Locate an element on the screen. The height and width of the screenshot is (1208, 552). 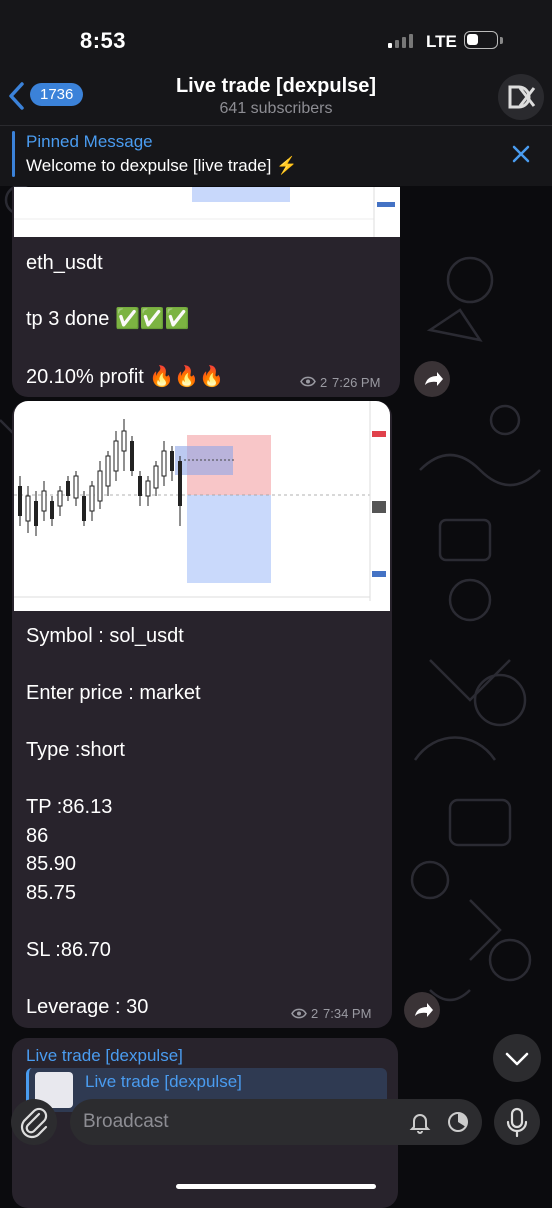
message-time: 7:34 PM is located at coordinates (347, 1013).